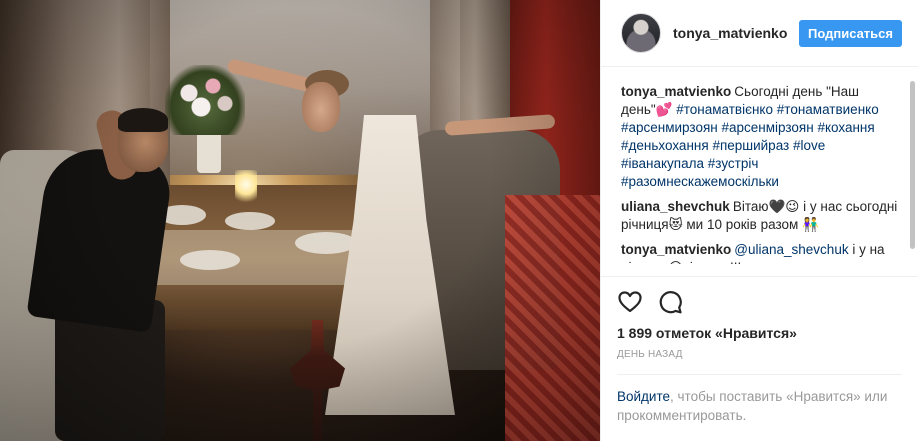 This screenshot has width=918, height=441. What do you see at coordinates (768, 127) in the screenshot?
I see `hashtag-link: #арсенмірзоян` at bounding box center [768, 127].